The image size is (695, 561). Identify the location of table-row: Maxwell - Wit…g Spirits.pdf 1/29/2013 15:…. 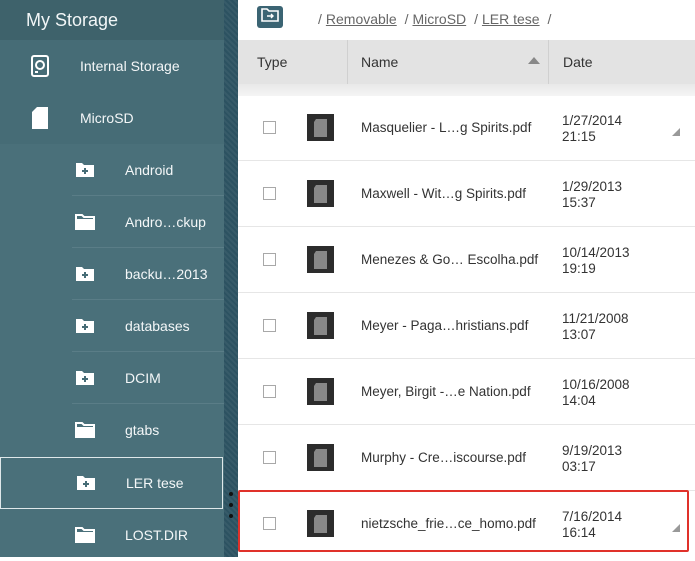
(466, 194).